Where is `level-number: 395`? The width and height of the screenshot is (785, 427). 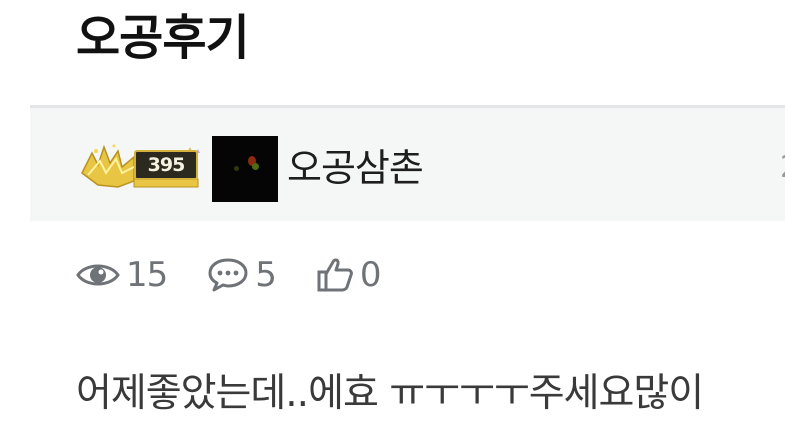
level-number: 395 is located at coordinates (166, 165).